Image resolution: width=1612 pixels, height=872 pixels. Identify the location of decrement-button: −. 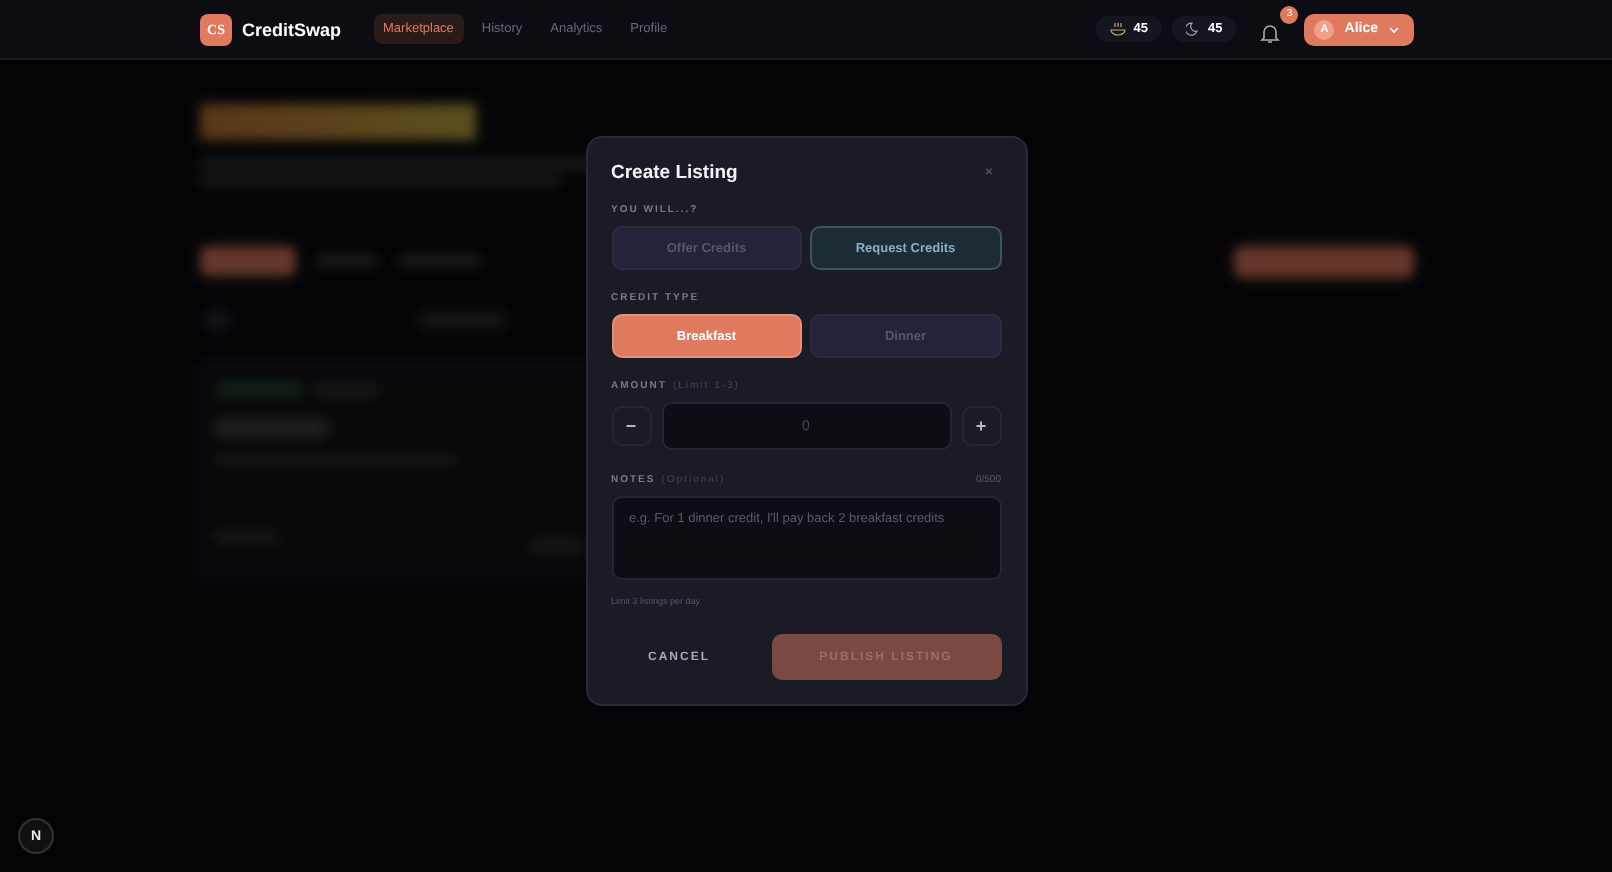
(631, 426).